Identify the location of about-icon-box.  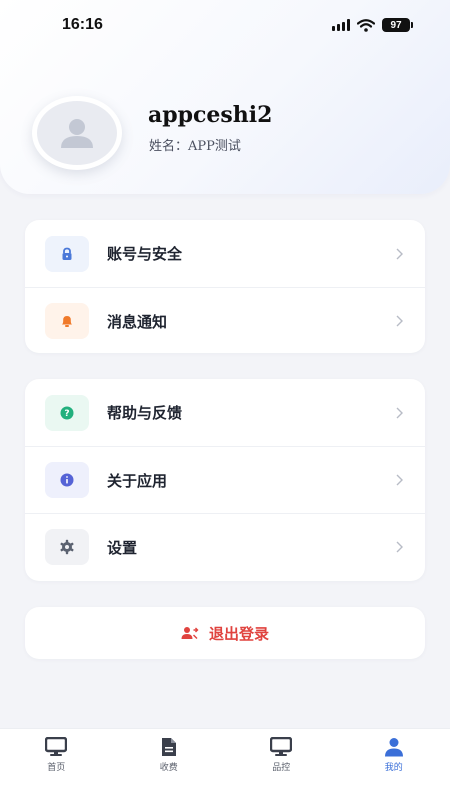
(67, 480).